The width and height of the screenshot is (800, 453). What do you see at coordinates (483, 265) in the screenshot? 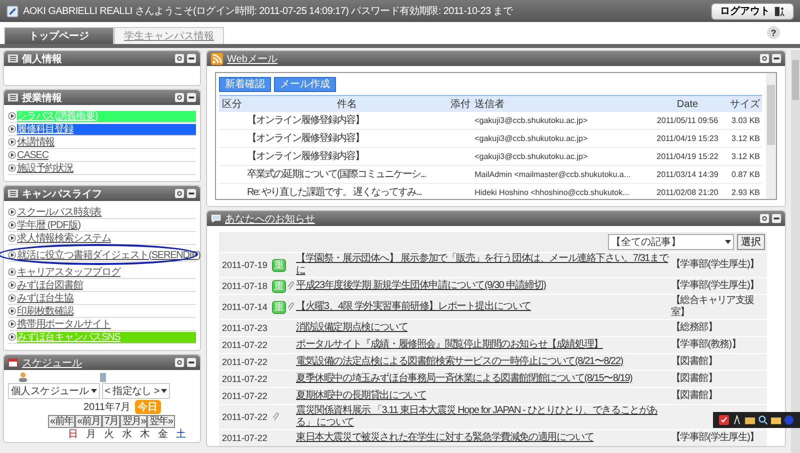
I see `notice-link: 【学園祭・展示団体へ】 展示参加で「販売」を行う団体は、メール連絡下さい。7/31までに` at bounding box center [483, 265].